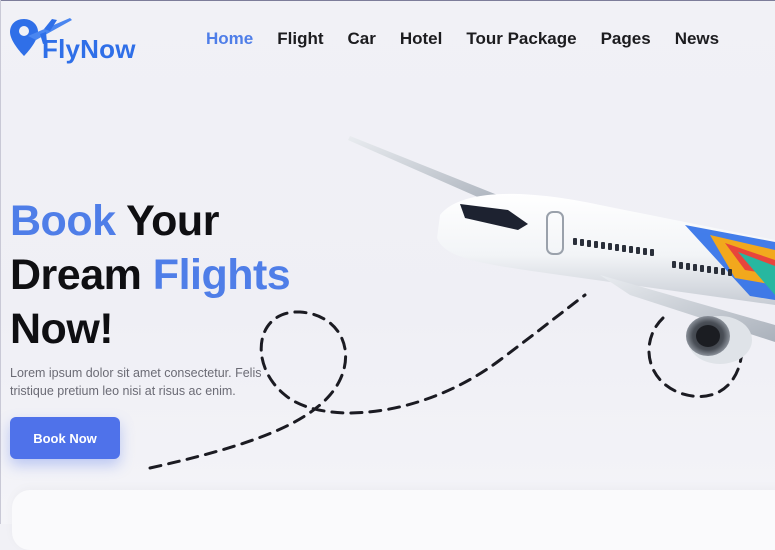 The width and height of the screenshot is (775, 550). What do you see at coordinates (697, 39) in the screenshot?
I see `nav-news: News` at bounding box center [697, 39].